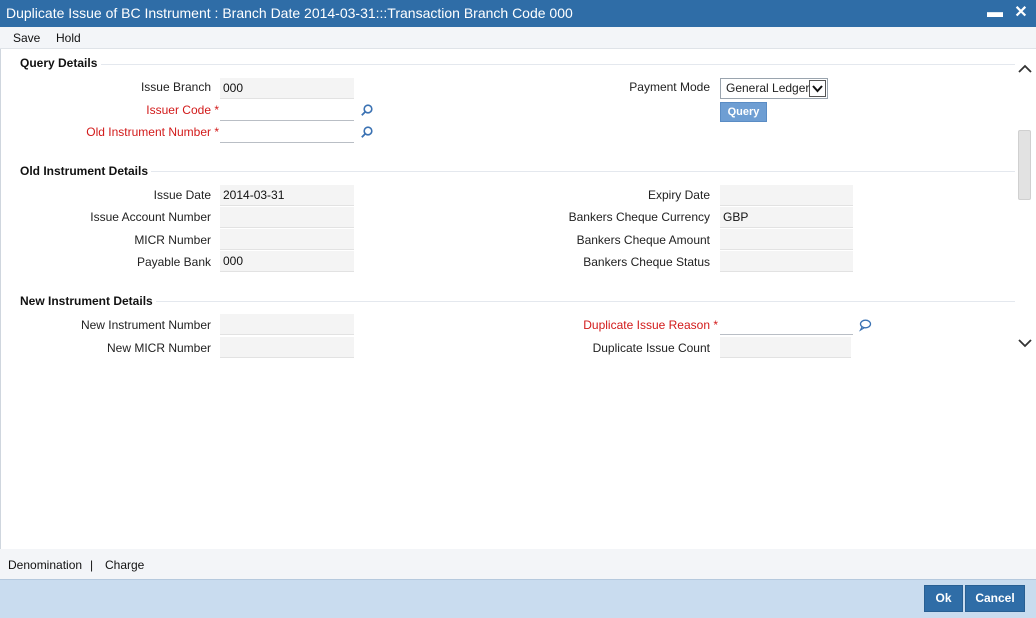  I want to click on old-instrument-number-label: Old Instrument Number *, so click(152, 132).